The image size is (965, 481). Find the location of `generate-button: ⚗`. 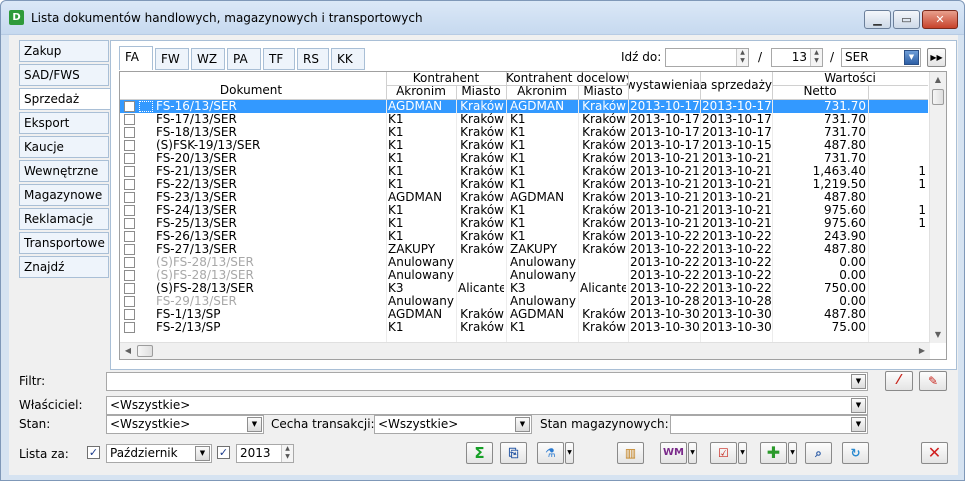

generate-button: ⚗ is located at coordinates (550, 453).